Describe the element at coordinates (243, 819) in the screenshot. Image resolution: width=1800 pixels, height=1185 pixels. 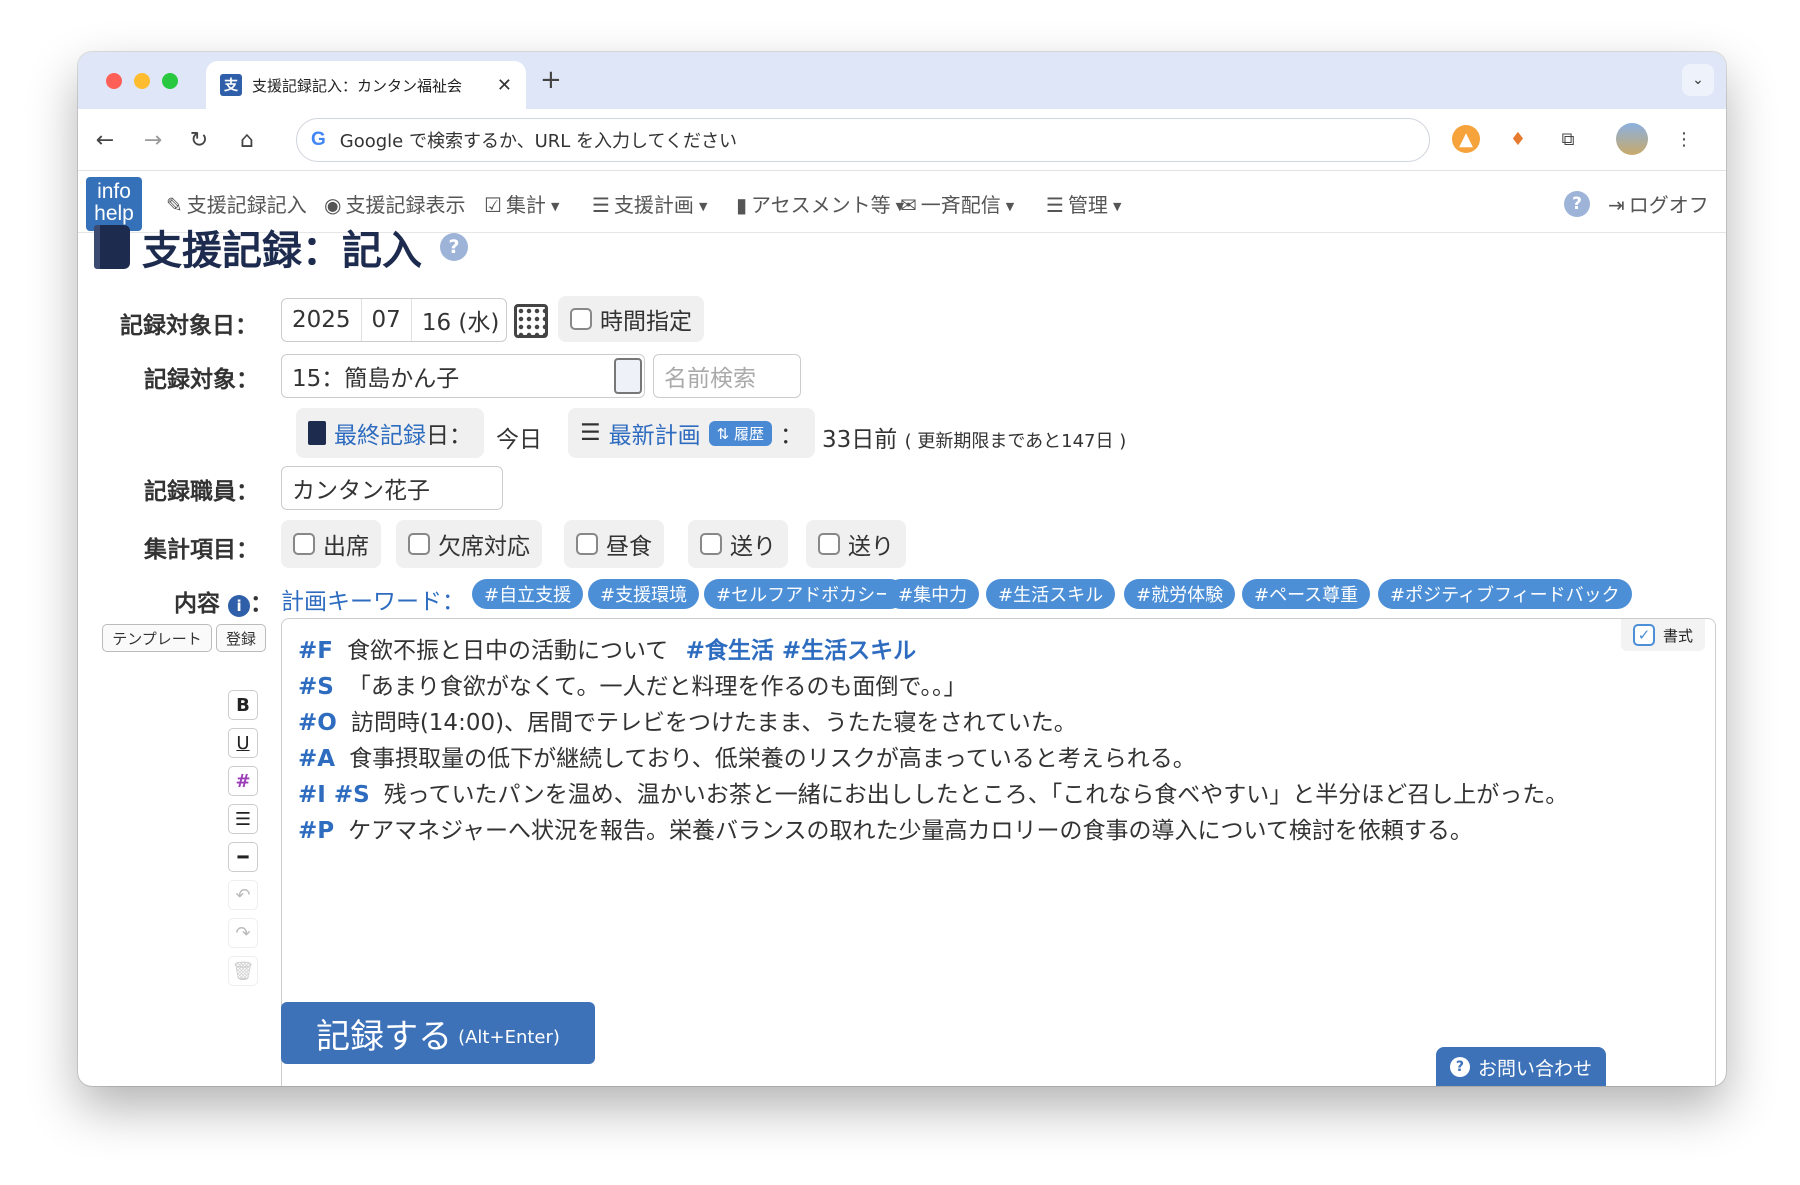
I see `list-button: ☰` at that location.